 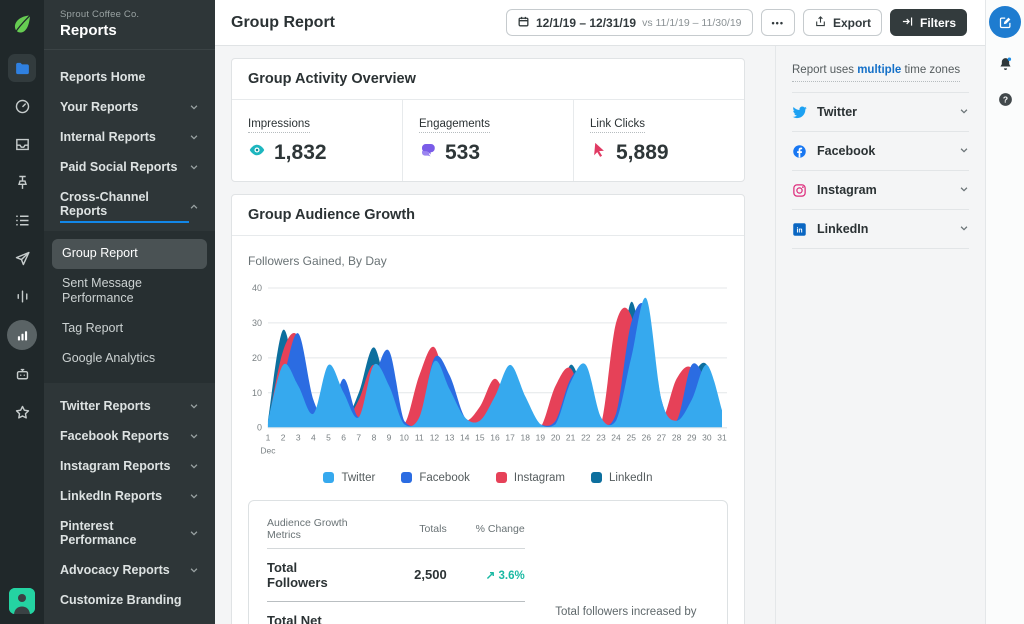 I want to click on primary-icon-rail, so click(x=22, y=312).